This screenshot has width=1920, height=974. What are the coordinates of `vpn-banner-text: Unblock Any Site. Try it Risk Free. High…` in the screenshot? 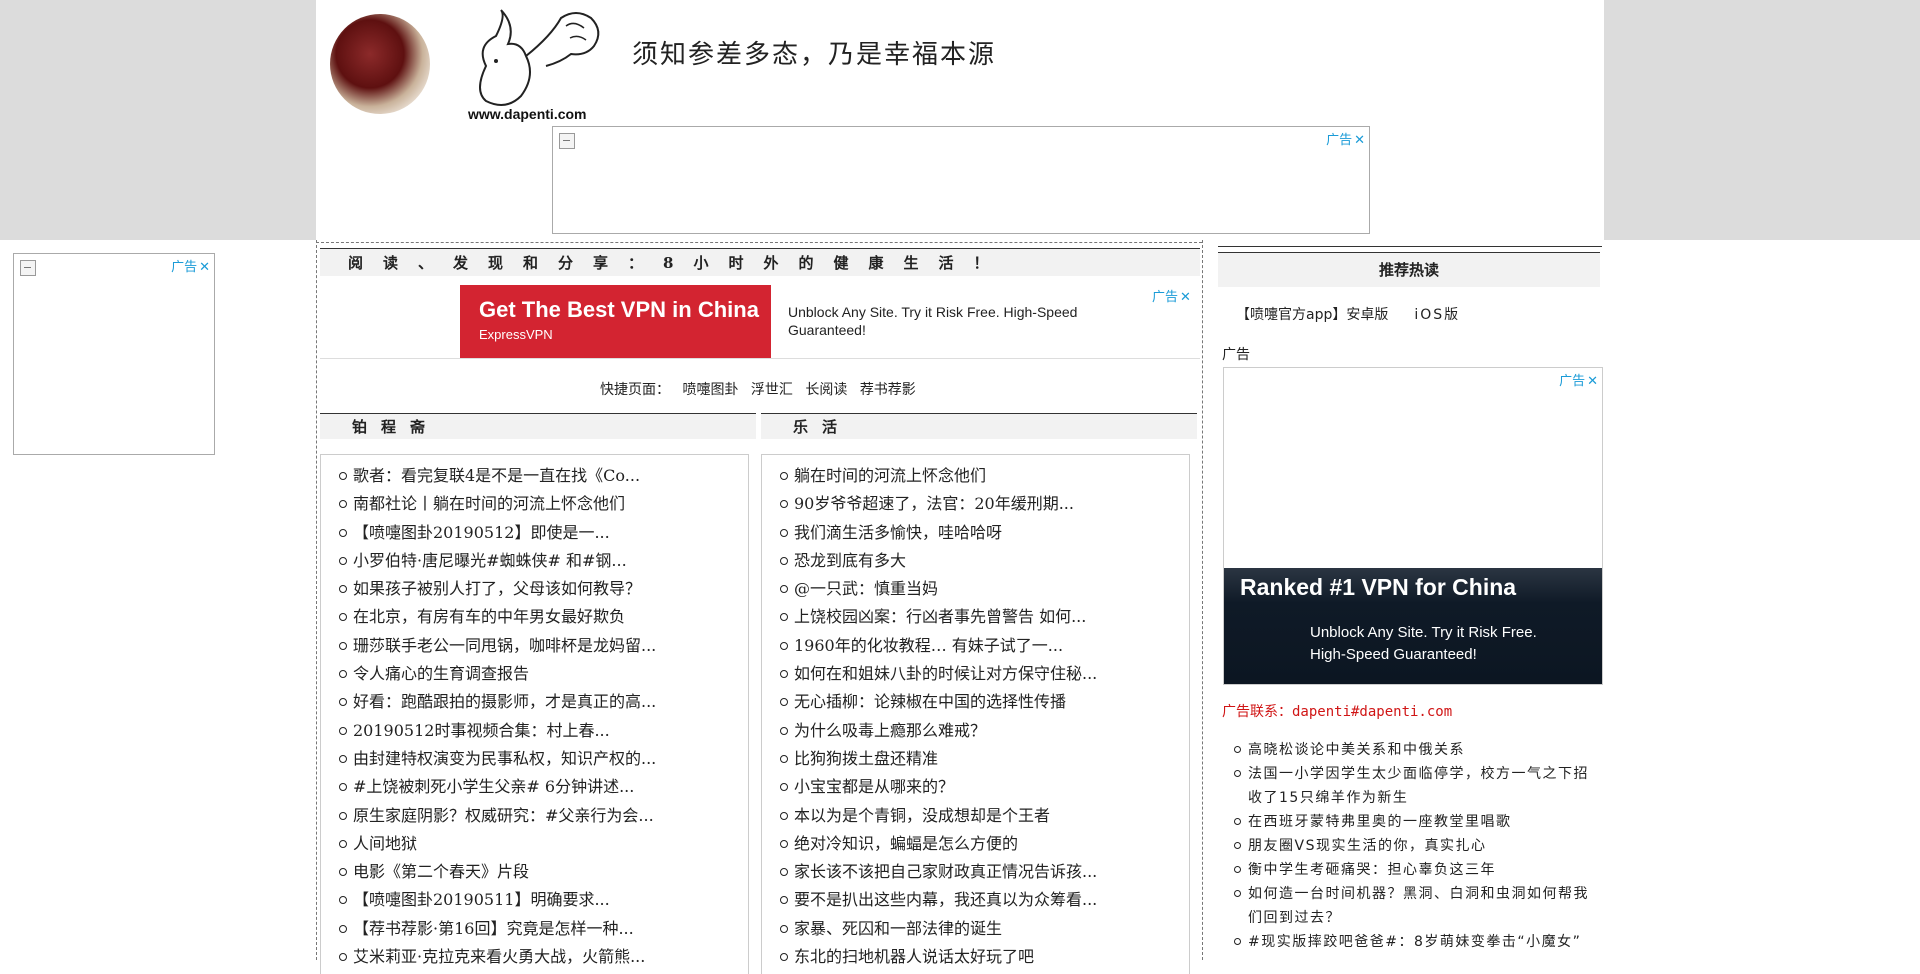 It's located at (958, 321).